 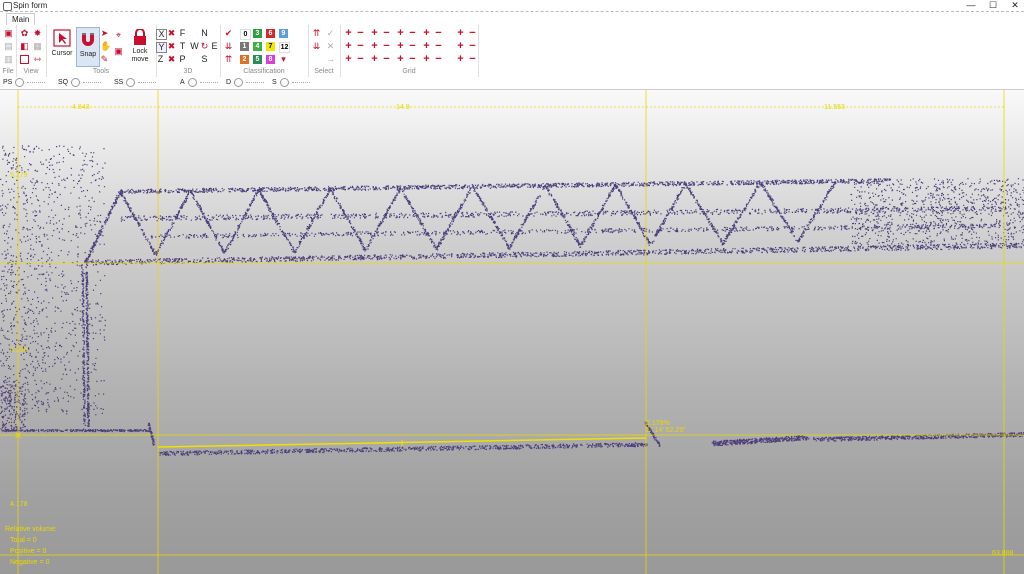 What do you see at coordinates (270, 46) in the screenshot?
I see `class-7-button: 7` at bounding box center [270, 46].